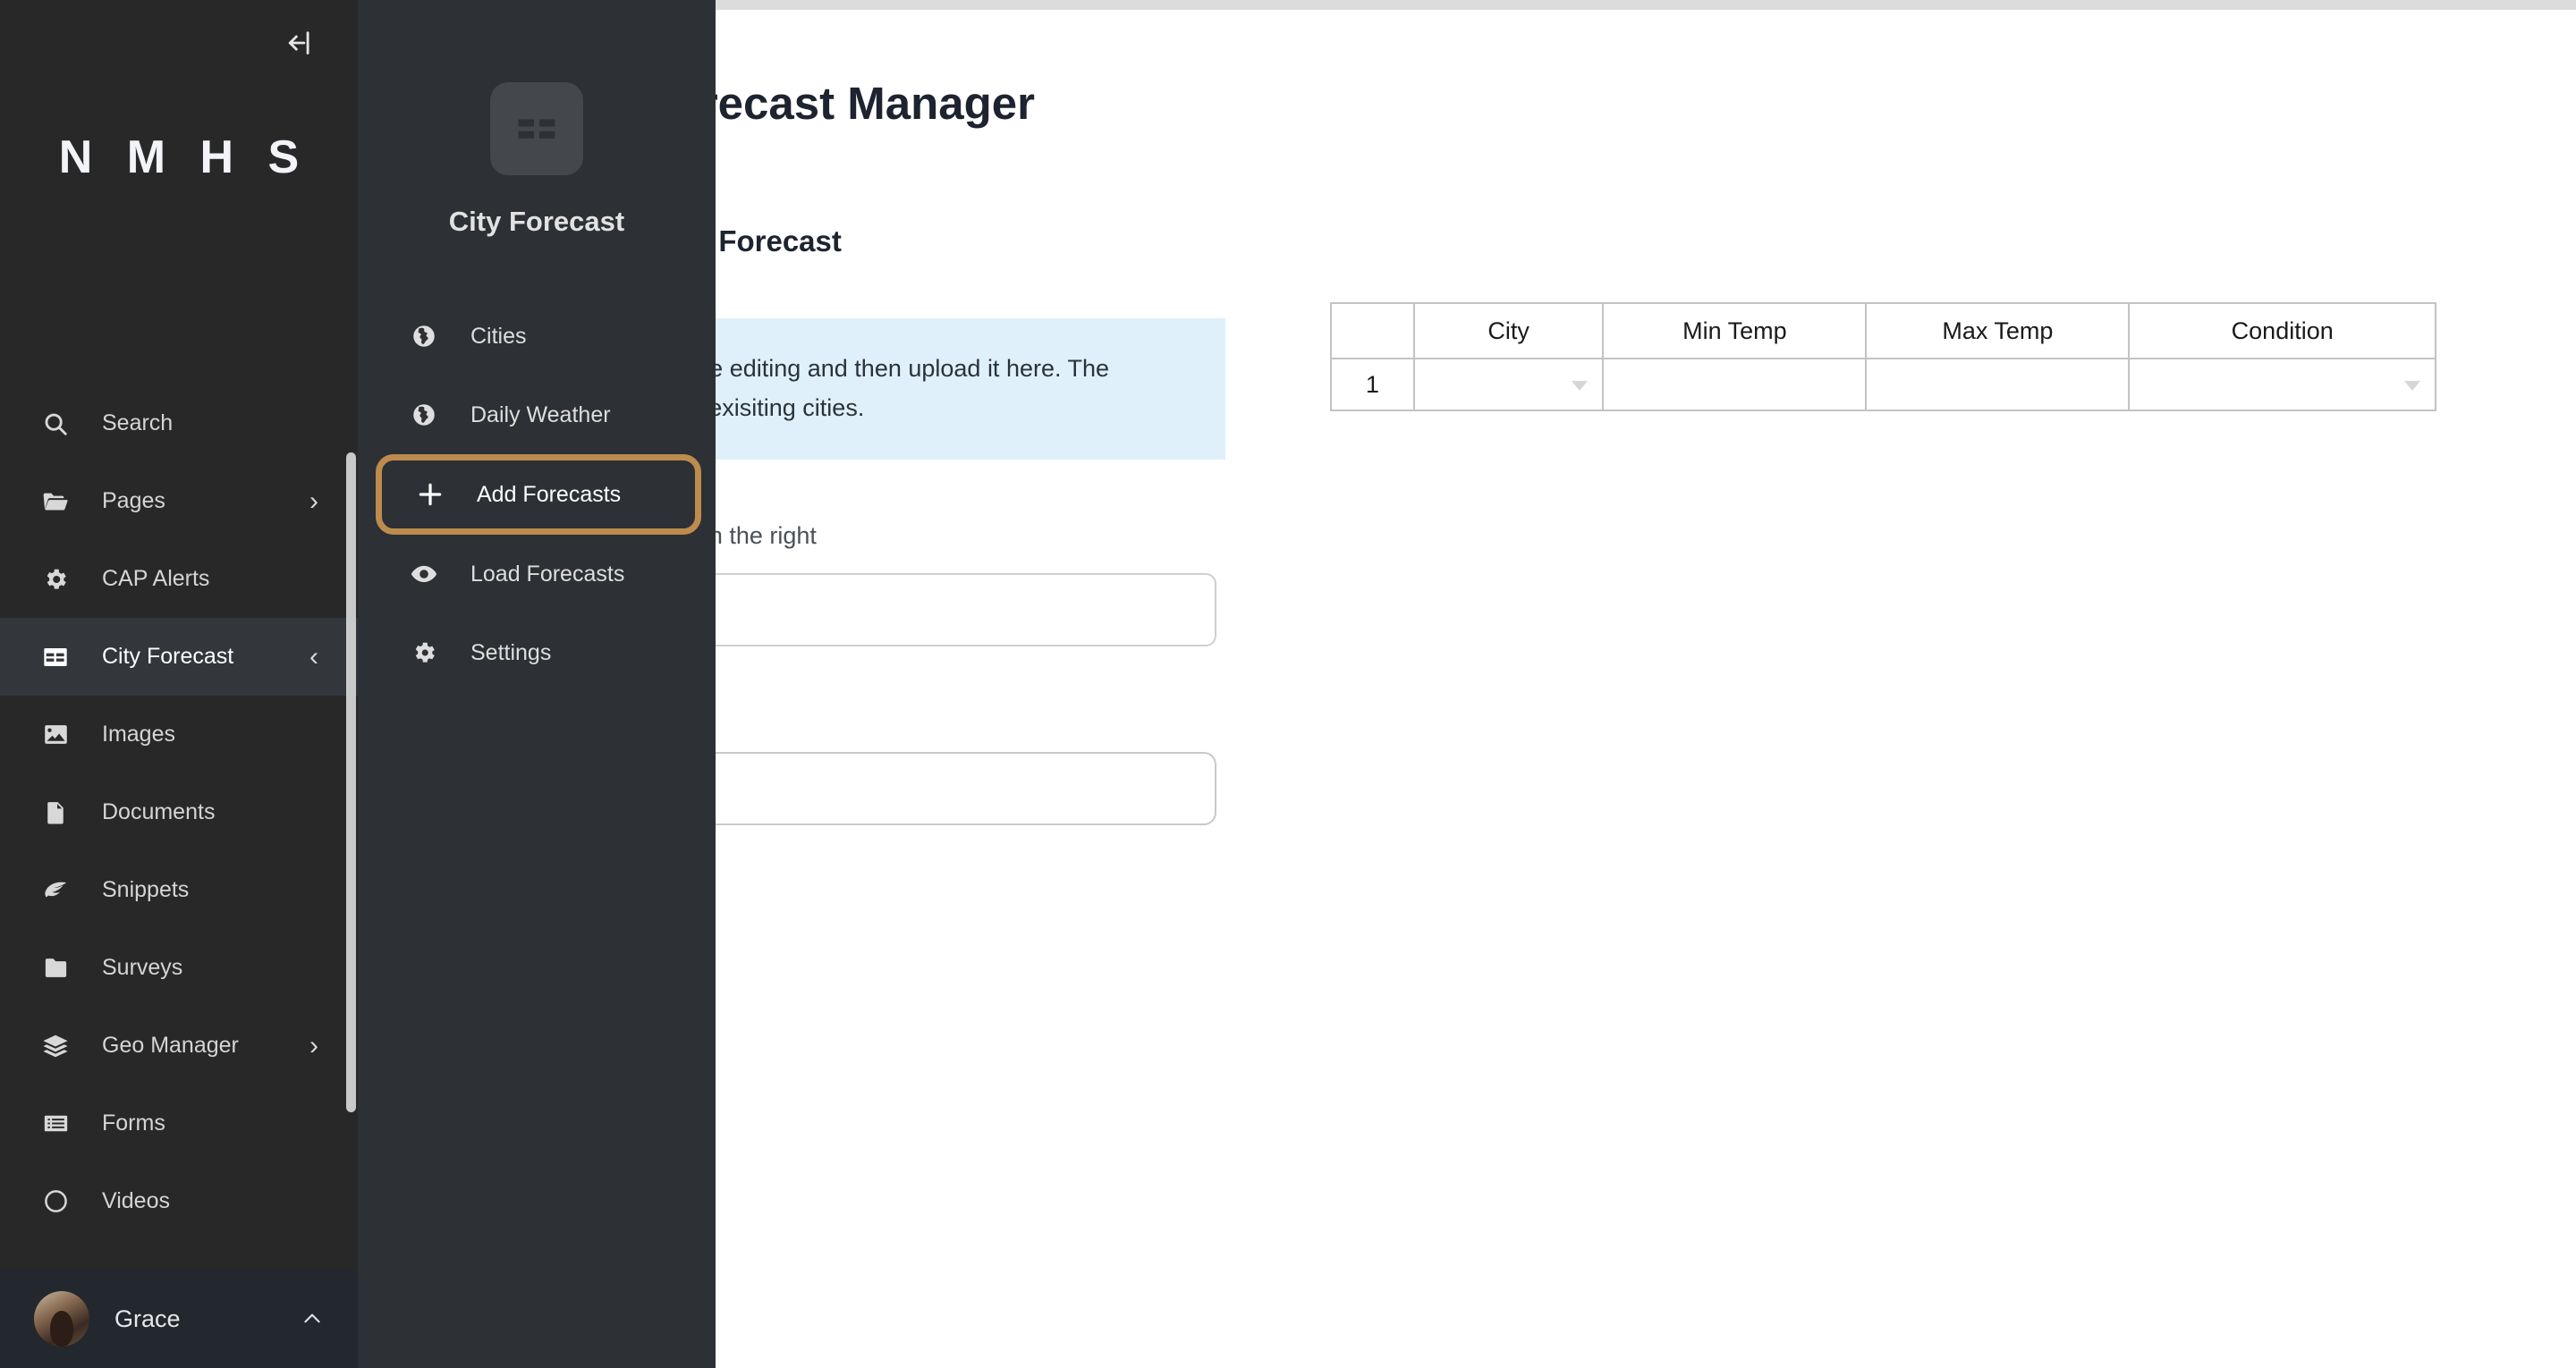 The height and width of the screenshot is (1368, 2576). Describe the element at coordinates (2282, 331) in the screenshot. I see `table-header-cell: Condition` at that location.